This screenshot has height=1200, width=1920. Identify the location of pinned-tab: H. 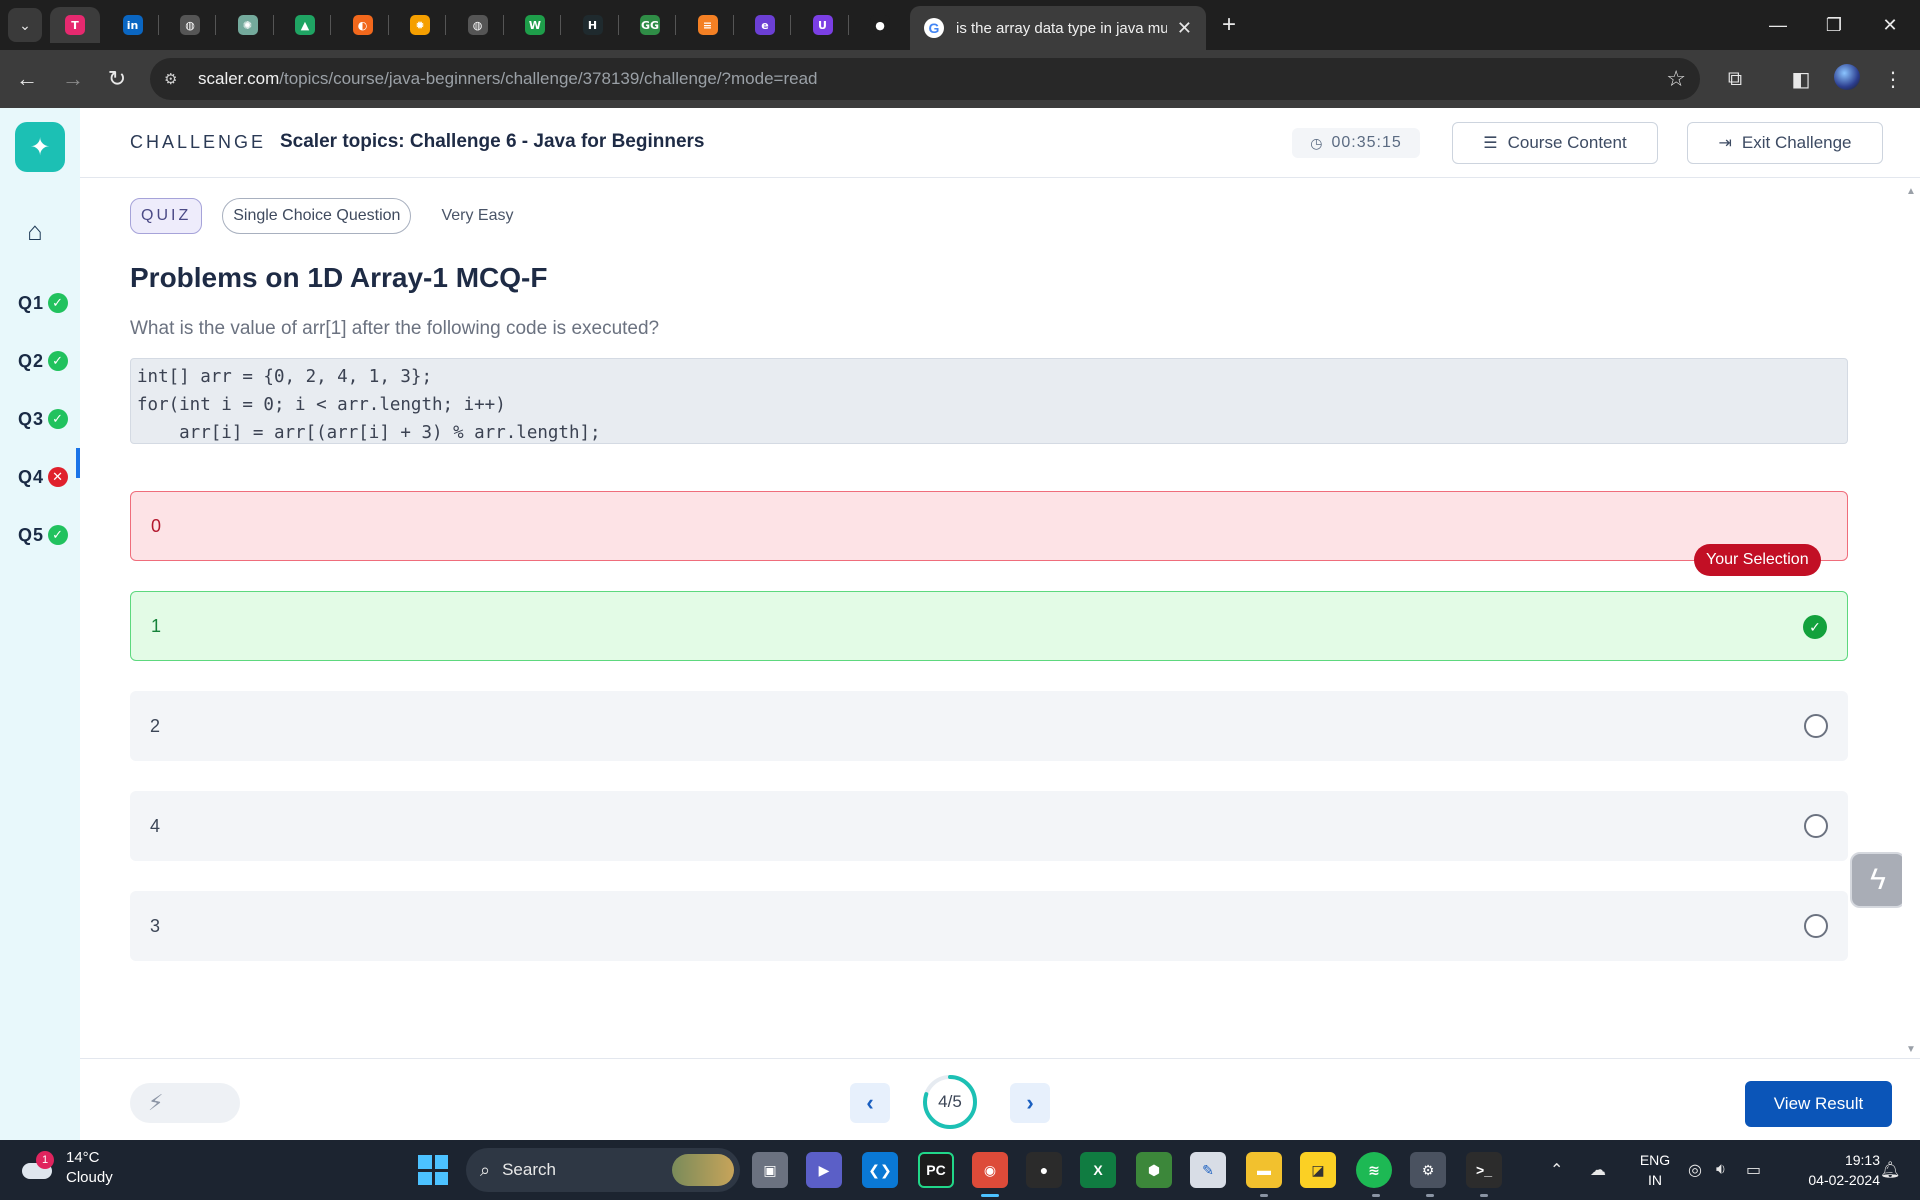
(593, 25).